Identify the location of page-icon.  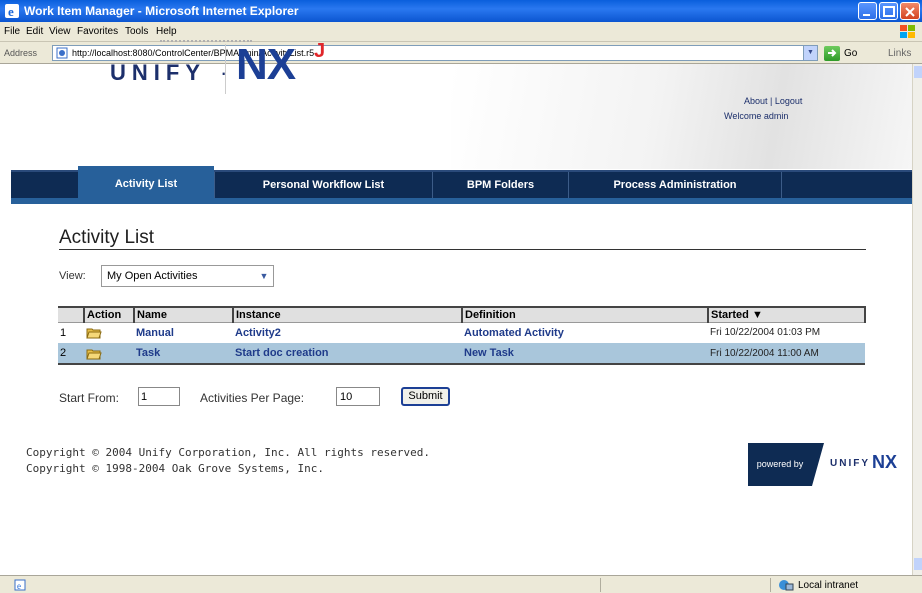
(62, 53).